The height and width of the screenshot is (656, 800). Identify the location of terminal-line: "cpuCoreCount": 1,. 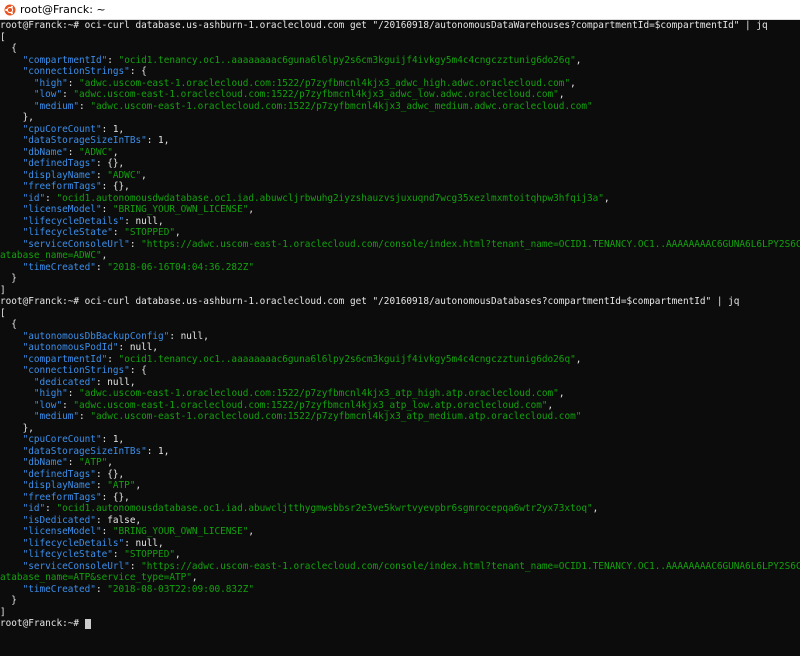
(400, 130).